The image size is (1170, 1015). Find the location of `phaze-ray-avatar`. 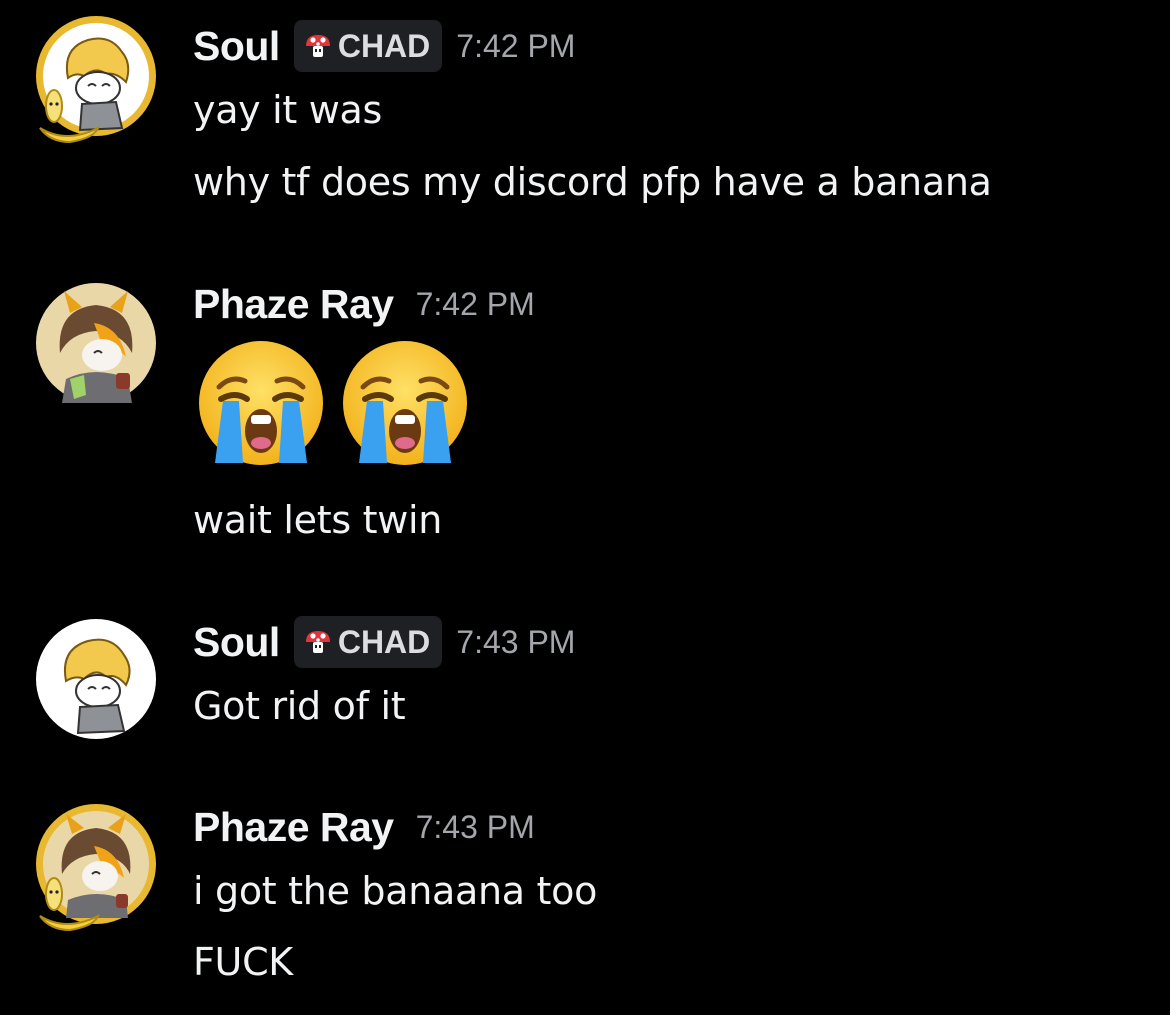

phaze-ray-avatar is located at coordinates (96, 343).